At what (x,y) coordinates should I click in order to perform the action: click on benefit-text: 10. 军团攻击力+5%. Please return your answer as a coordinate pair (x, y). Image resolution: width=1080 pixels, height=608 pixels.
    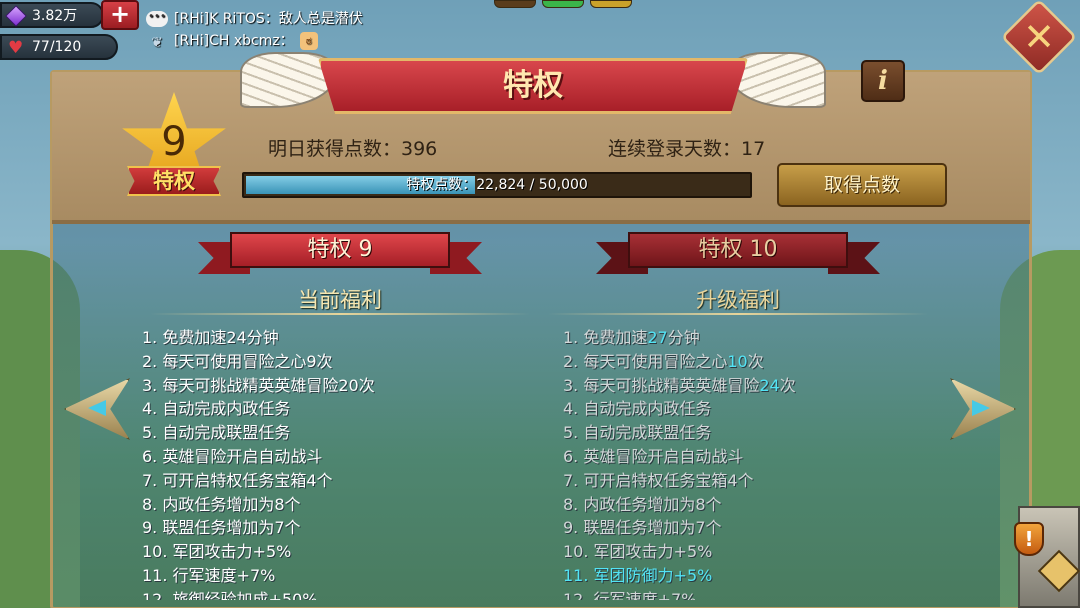
    Looking at the image, I should click on (638, 552).